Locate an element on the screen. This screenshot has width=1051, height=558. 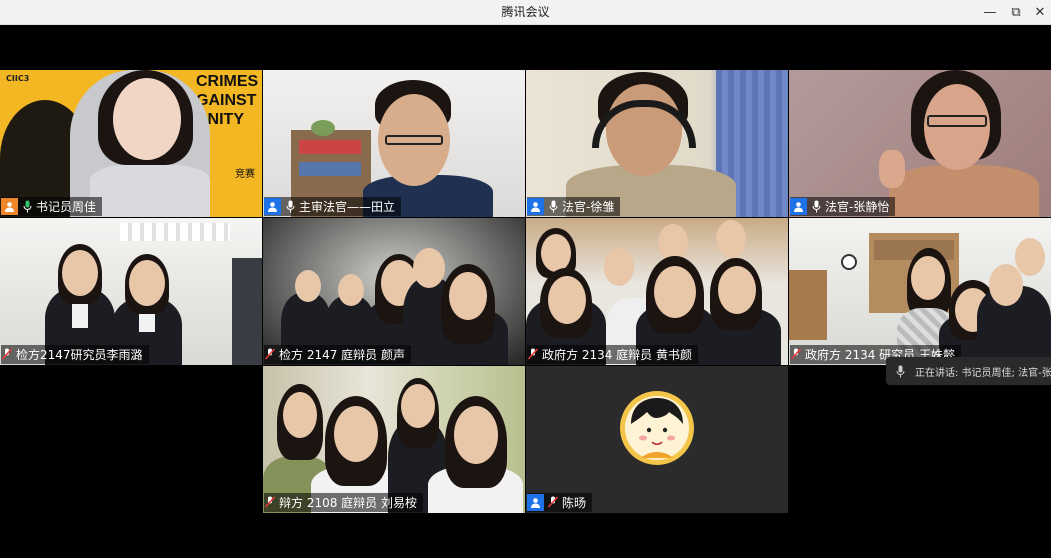
participant-label: 陈旸 is located at coordinates (560, 502).